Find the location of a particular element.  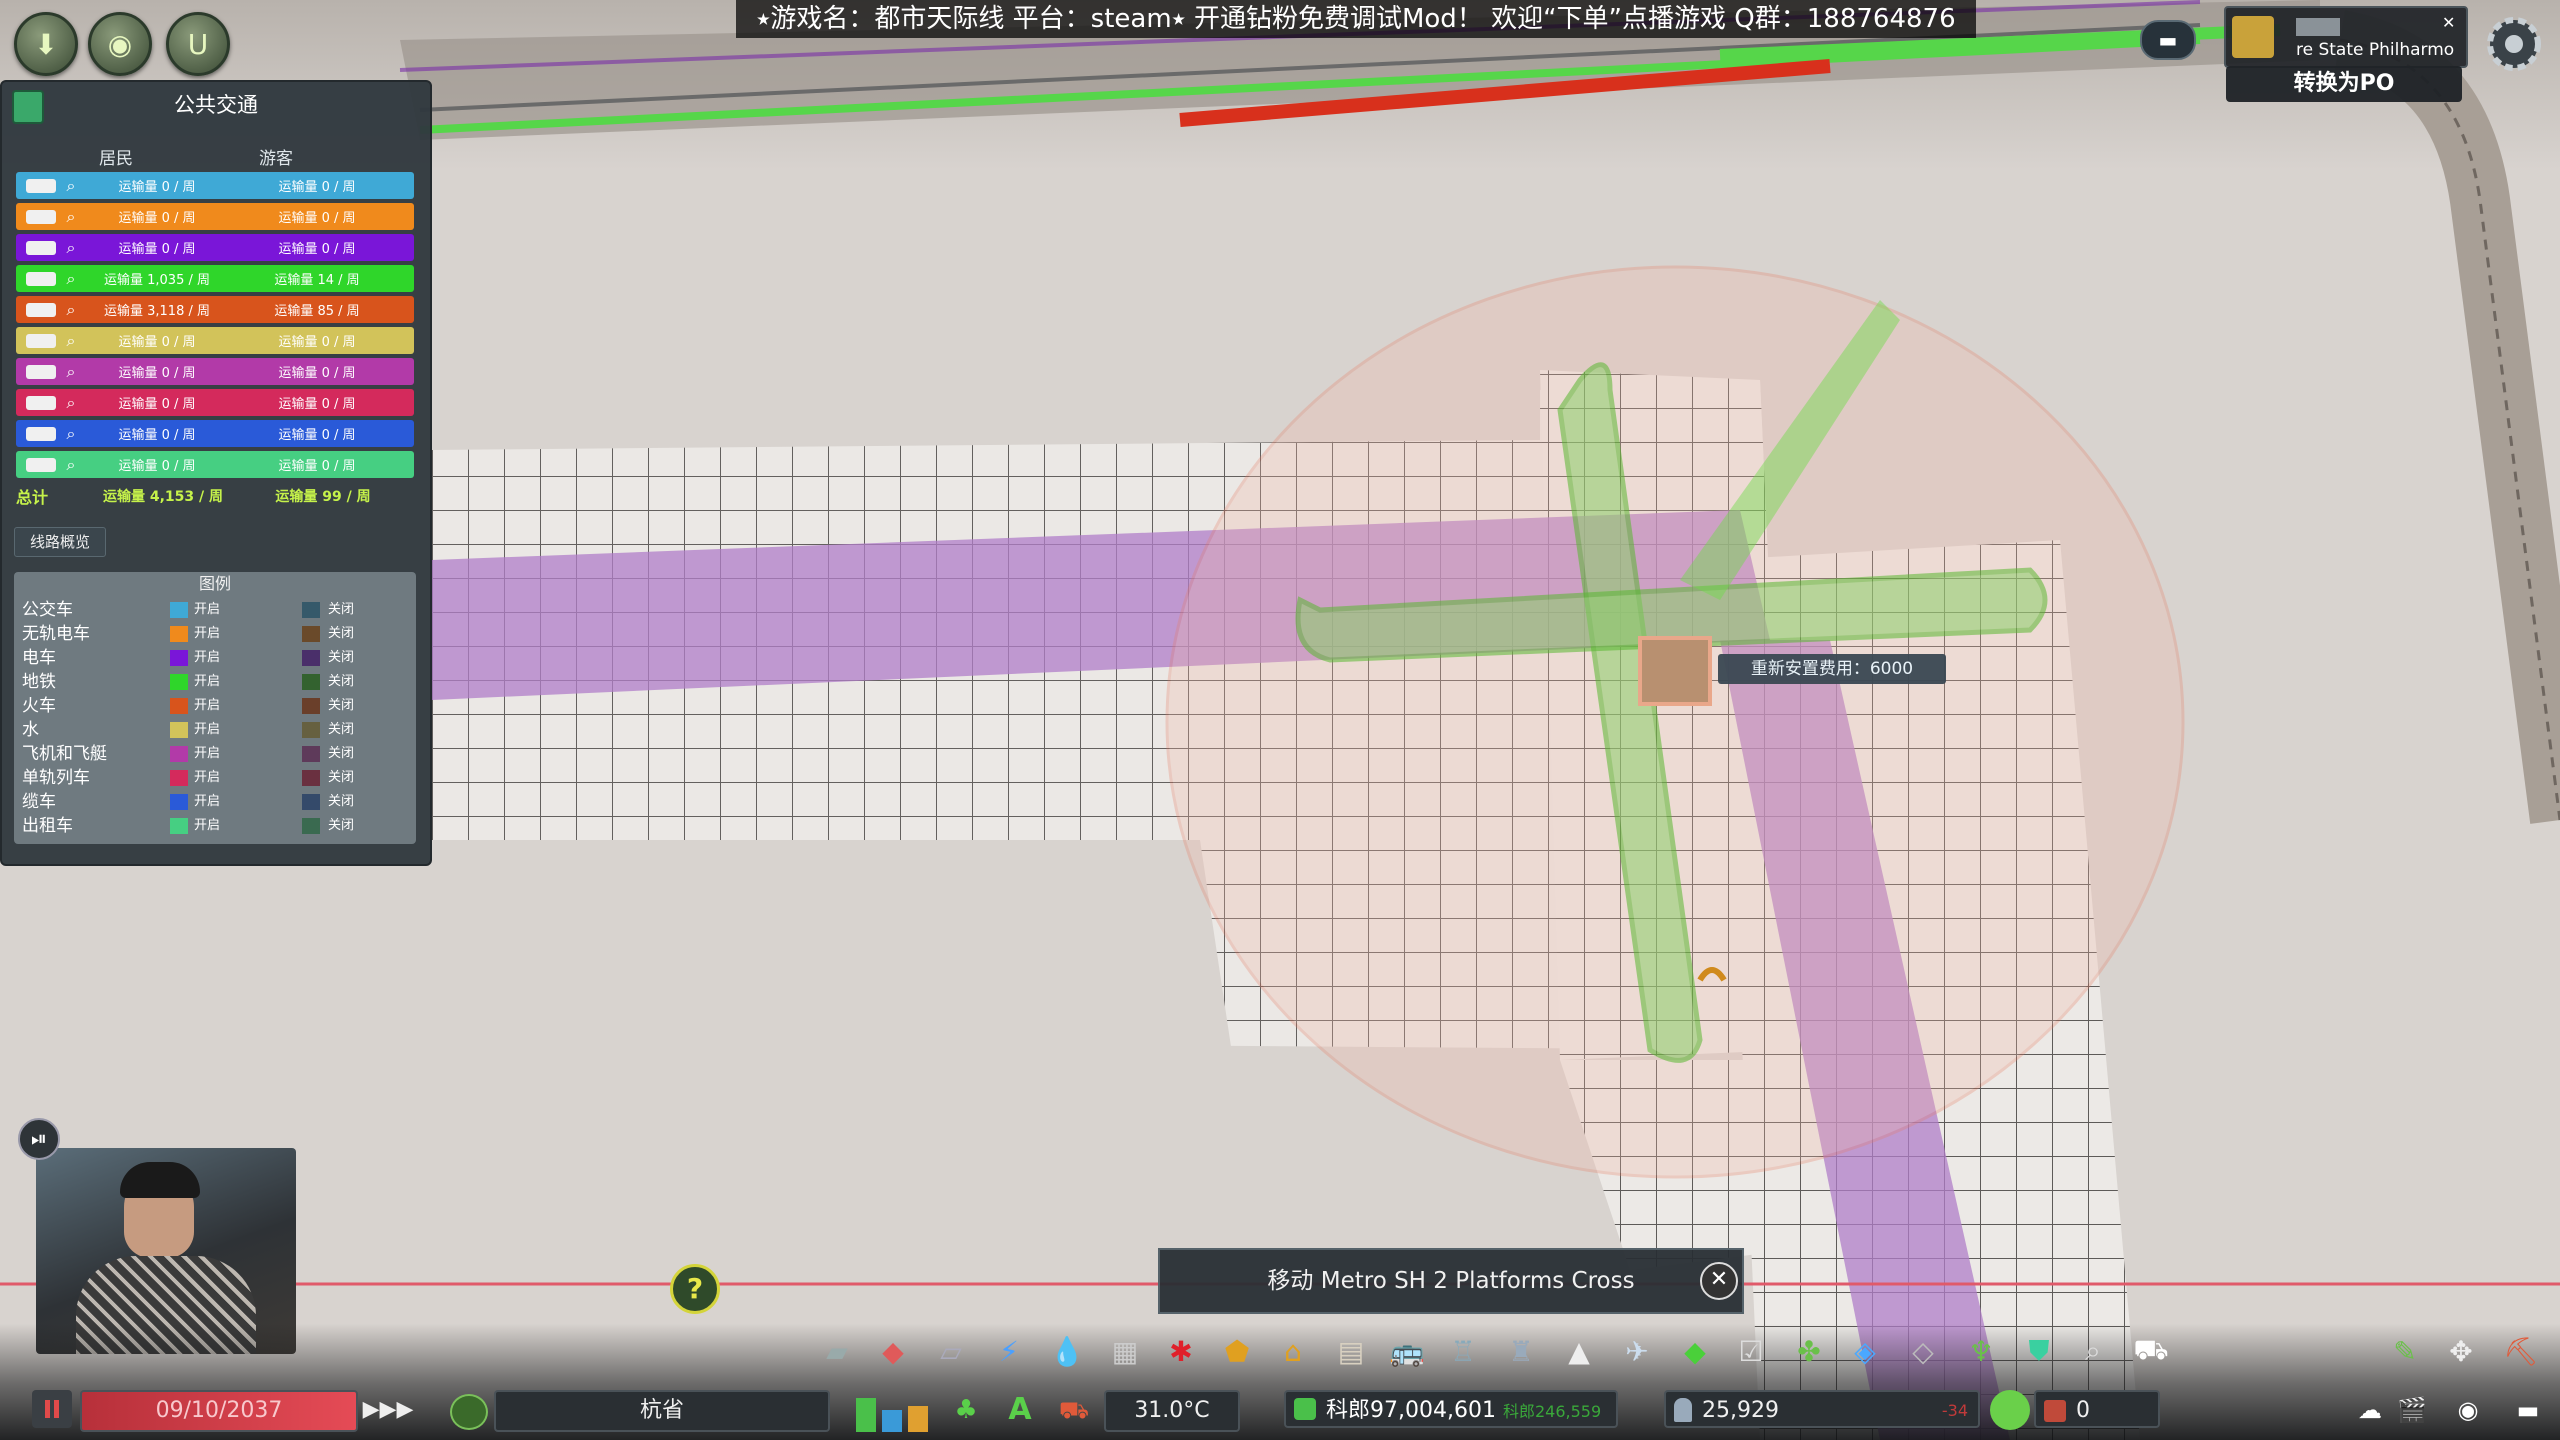

landscaping-tool-icon: ▲ is located at coordinates (1579, 1351).